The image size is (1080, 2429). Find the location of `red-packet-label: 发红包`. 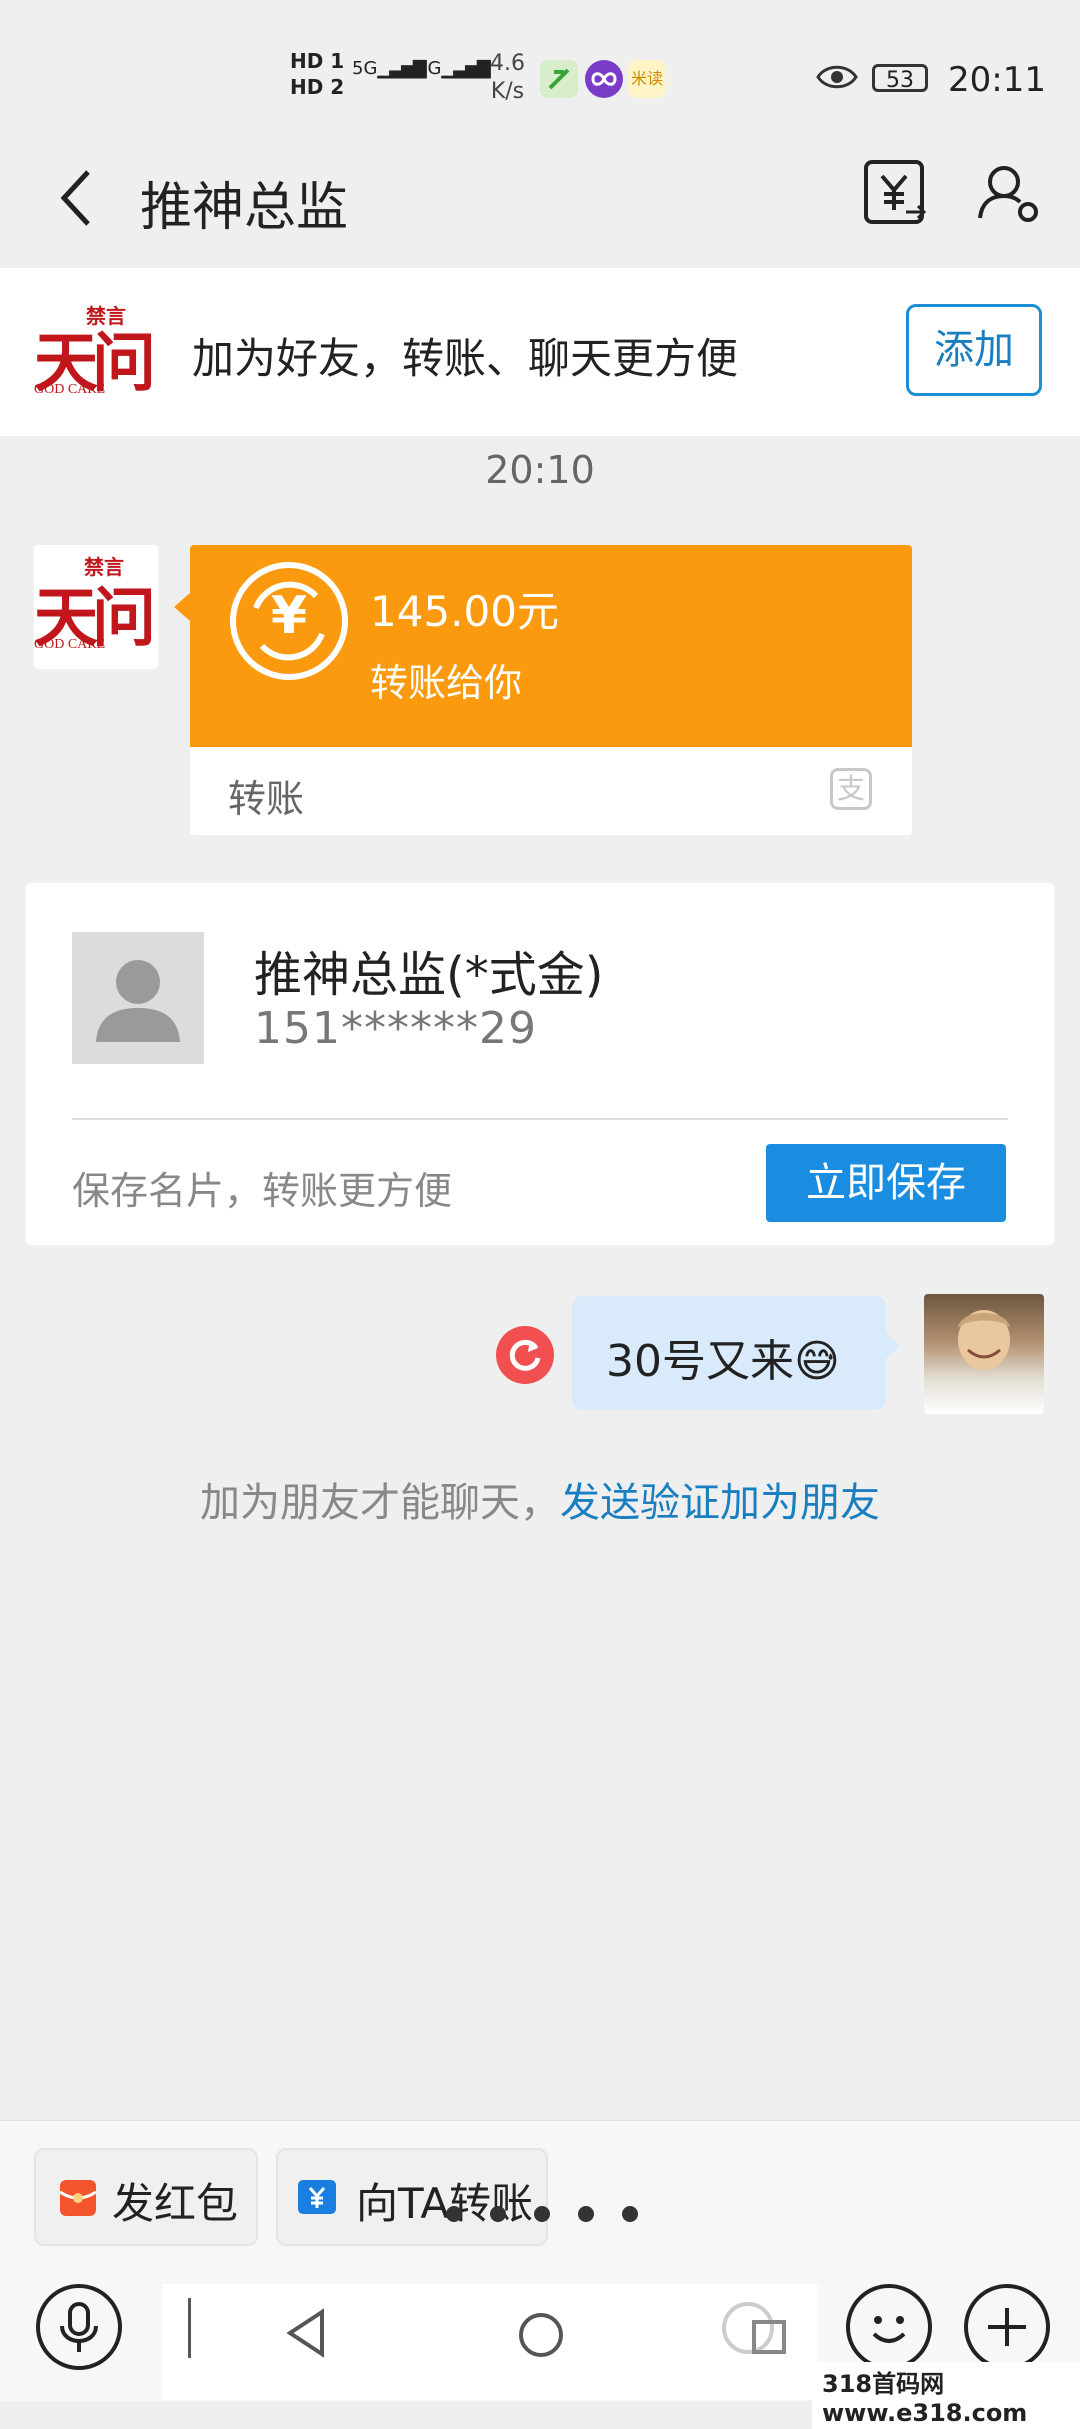

red-packet-label: 发红包 is located at coordinates (175, 2203).